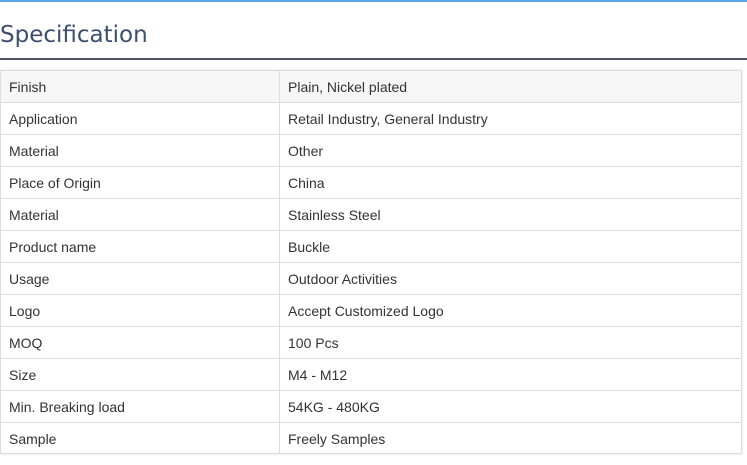  Describe the element at coordinates (140, 438) in the screenshot. I see `spec-key: Sample` at that location.